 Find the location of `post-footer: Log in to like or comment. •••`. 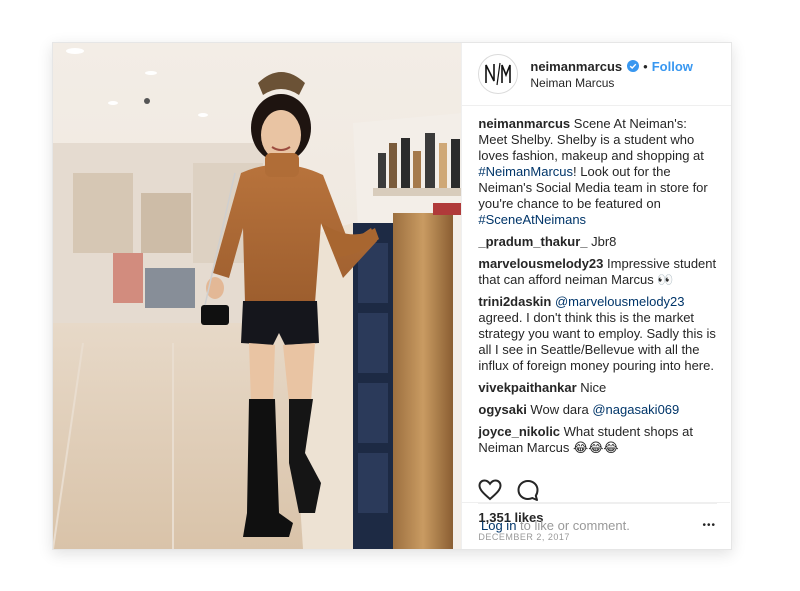

post-footer: Log in to like or comment. ••• is located at coordinates (596, 525).